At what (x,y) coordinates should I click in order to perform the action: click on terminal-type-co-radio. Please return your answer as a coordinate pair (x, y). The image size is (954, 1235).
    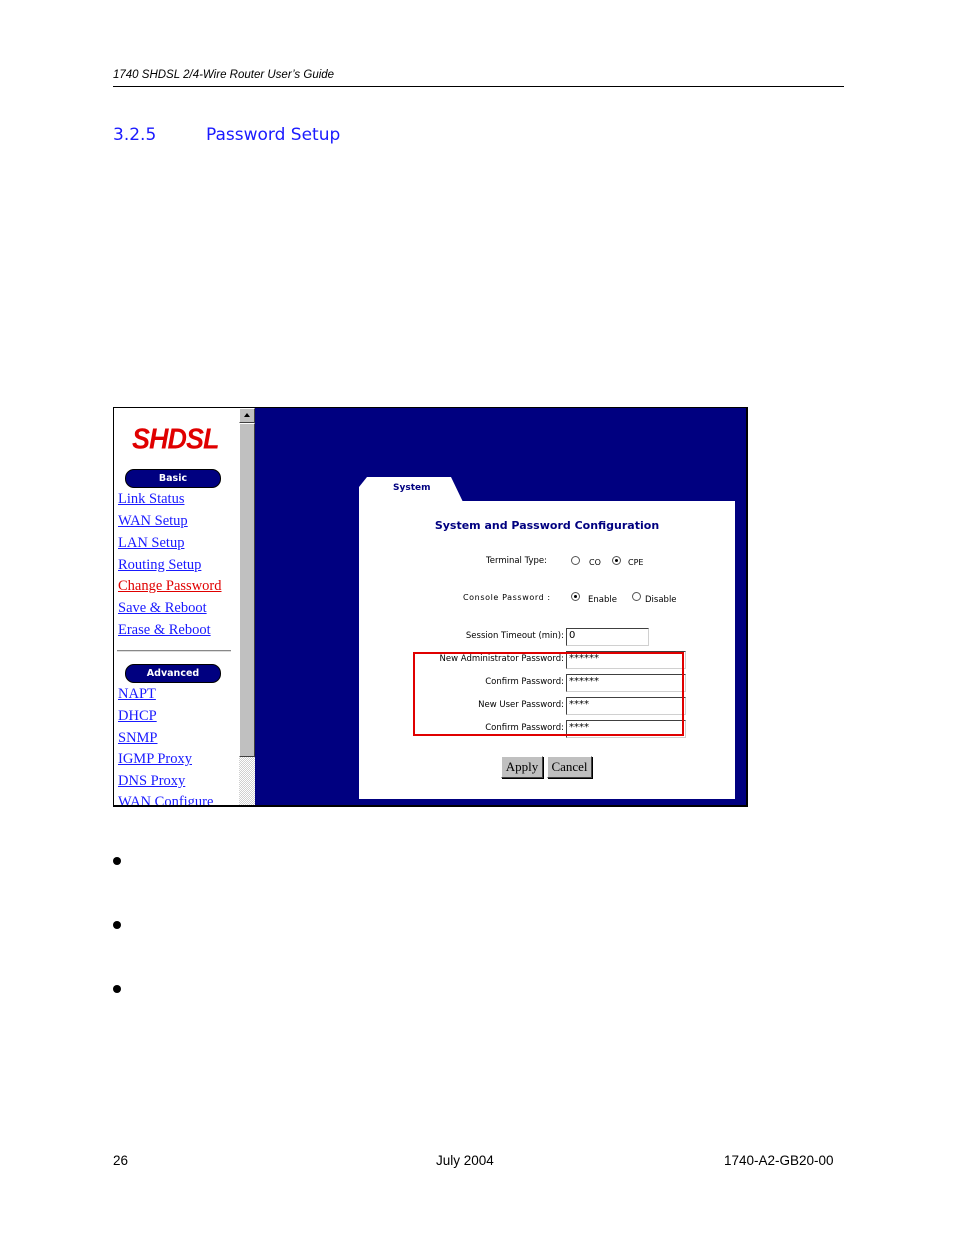
    Looking at the image, I should click on (575, 560).